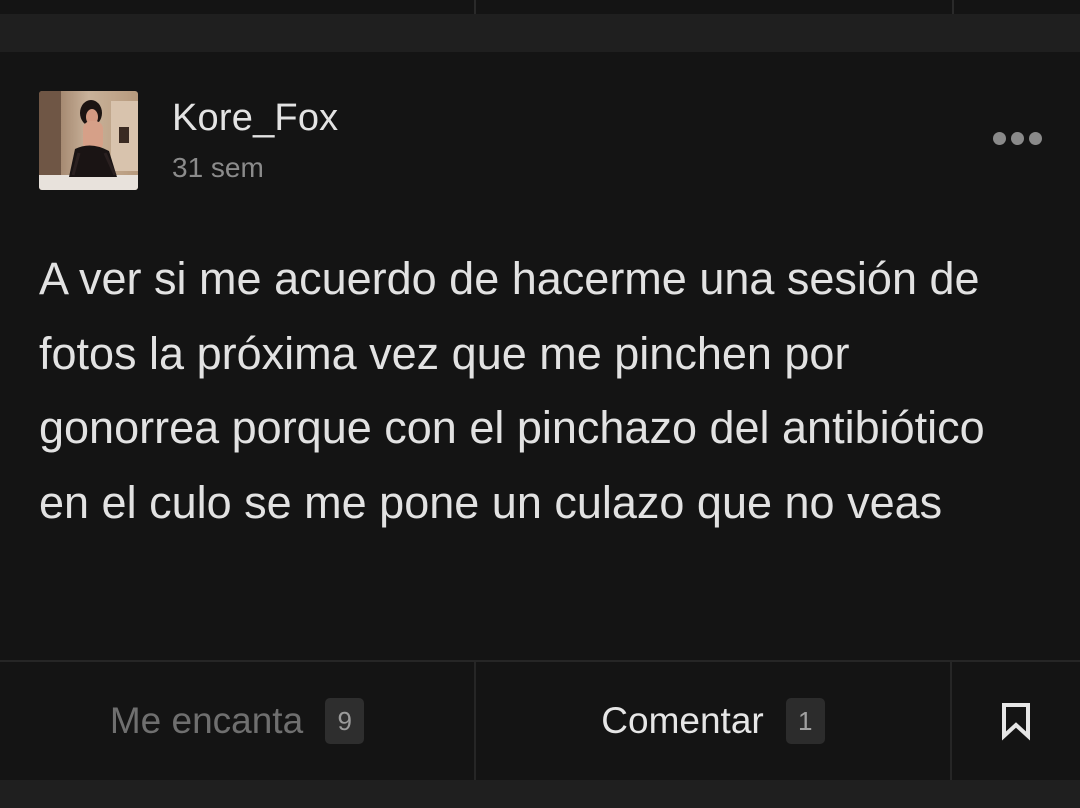 The image size is (1080, 808). Describe the element at coordinates (345, 721) in the screenshot. I see `like-count-badge: 9` at that location.